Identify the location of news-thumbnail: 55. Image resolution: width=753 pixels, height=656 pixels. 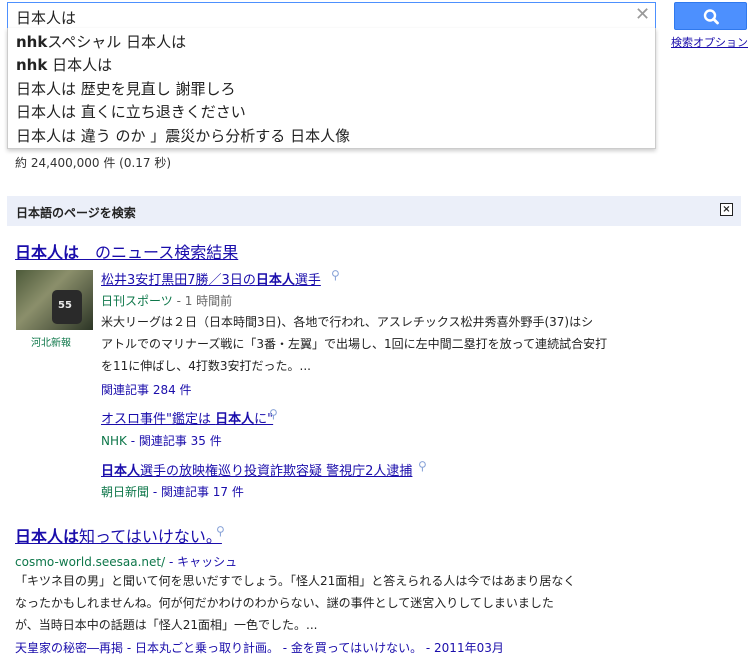
(54, 300).